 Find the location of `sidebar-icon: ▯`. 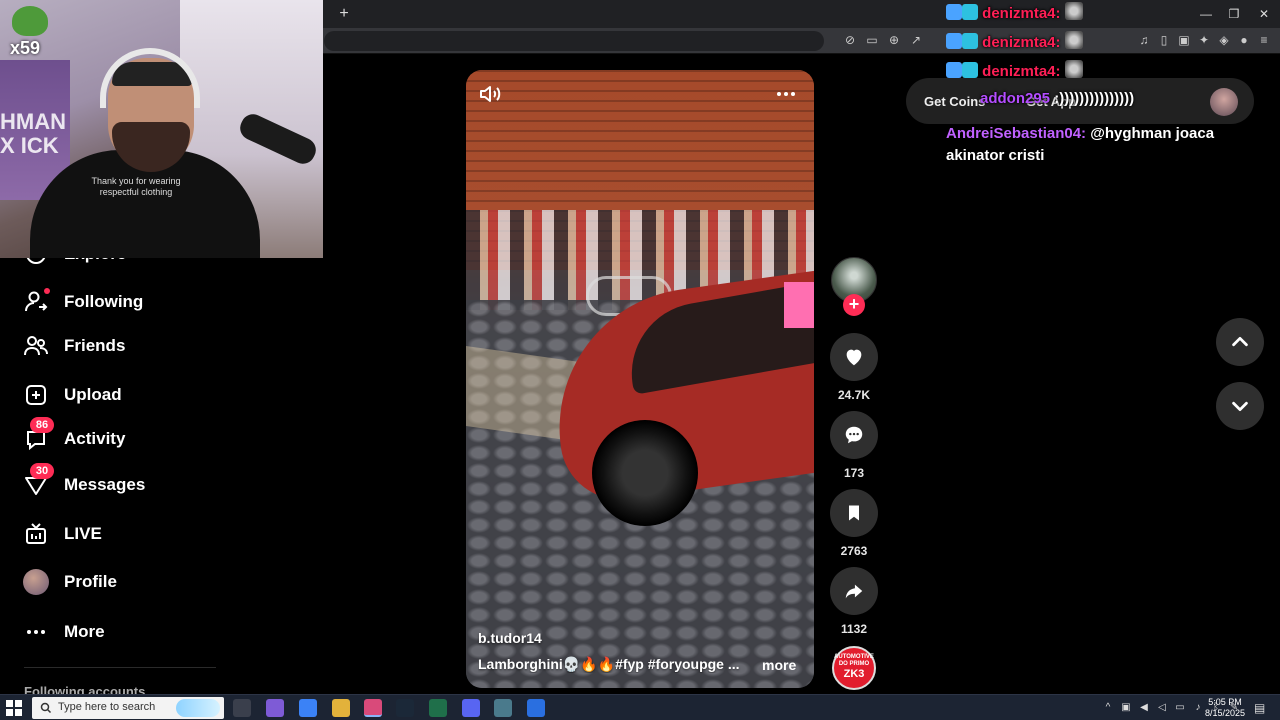

sidebar-icon: ▯ is located at coordinates (1164, 40).